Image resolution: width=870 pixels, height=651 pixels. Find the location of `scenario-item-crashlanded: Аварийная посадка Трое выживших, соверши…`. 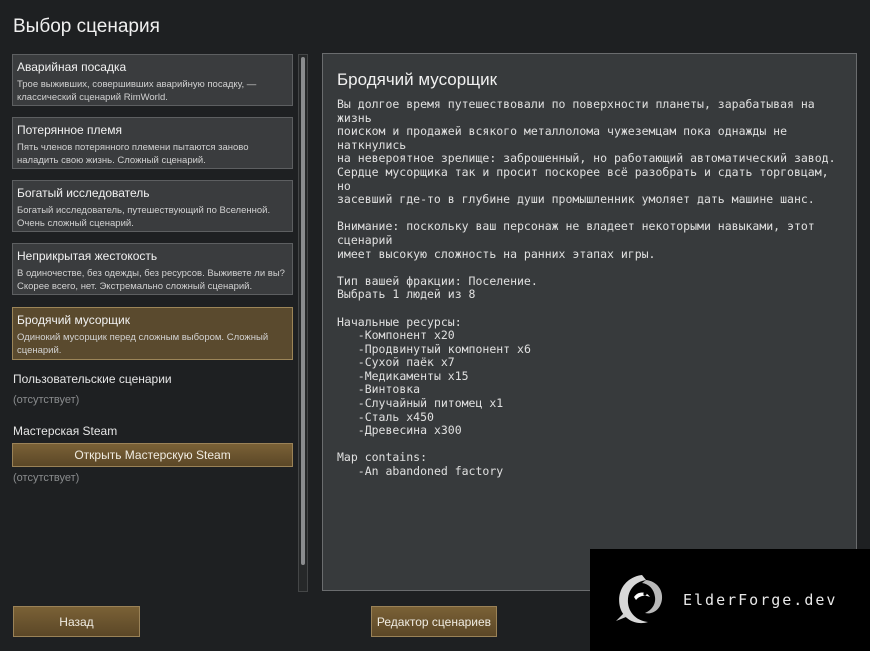

scenario-item-crashlanded: Аварийная посадка Трое выживших, соверши… is located at coordinates (152, 80).